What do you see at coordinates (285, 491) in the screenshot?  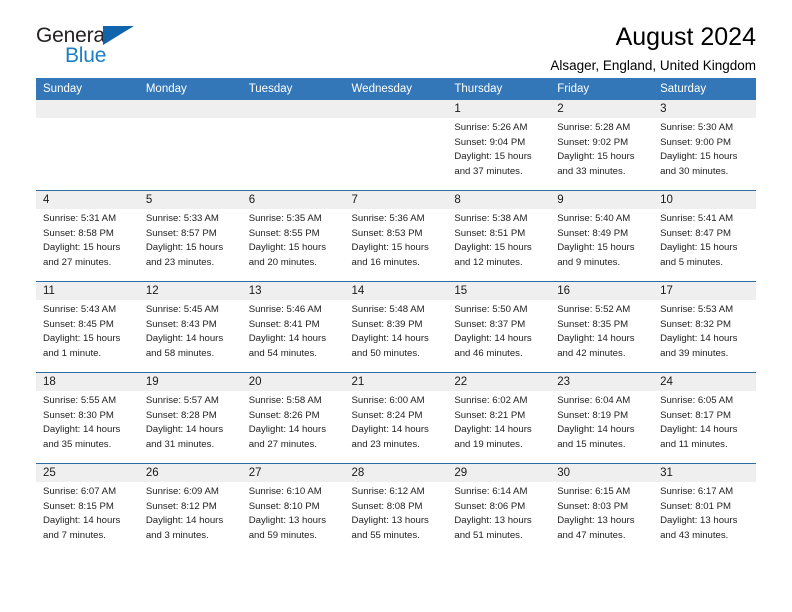 I see `sunrise-text: Sunrise: 6:10 AM` at bounding box center [285, 491].